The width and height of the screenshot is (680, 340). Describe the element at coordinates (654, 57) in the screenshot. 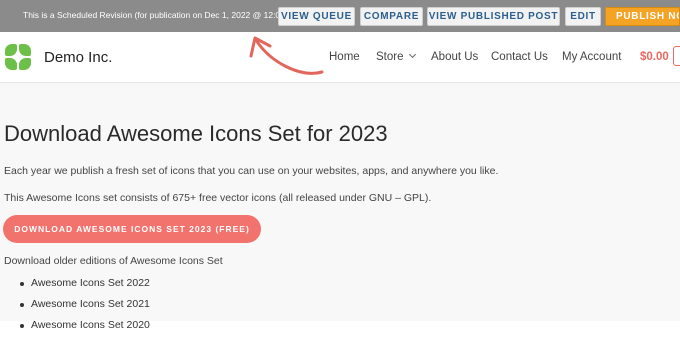

I see `cart-total: $0.00` at that location.